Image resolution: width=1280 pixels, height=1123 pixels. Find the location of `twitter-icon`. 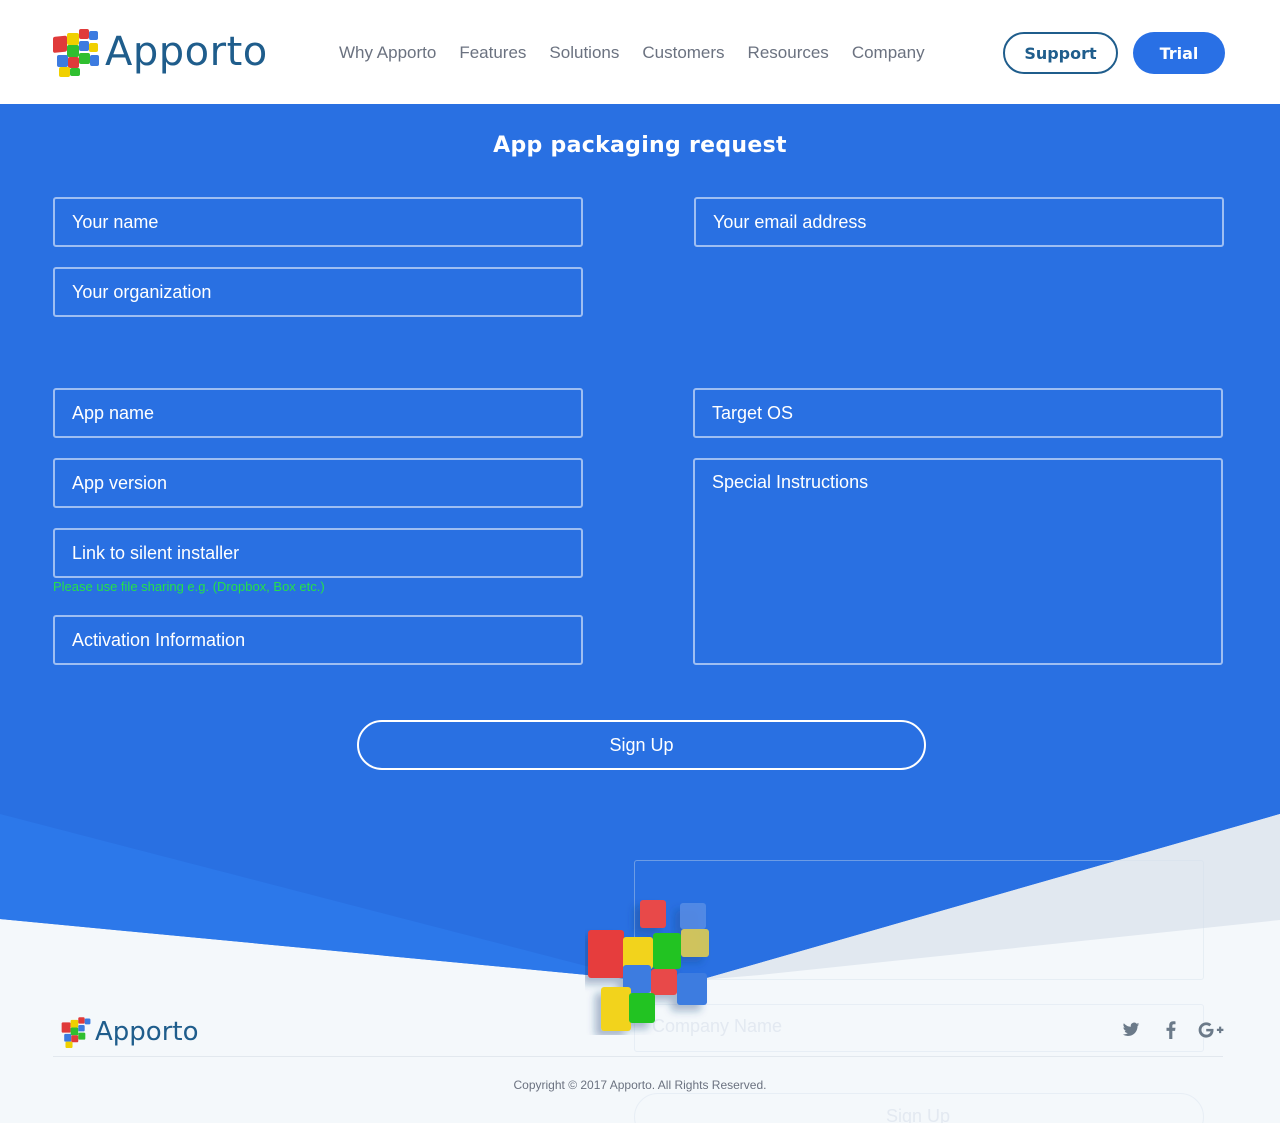

twitter-icon is located at coordinates (1131, 1030).